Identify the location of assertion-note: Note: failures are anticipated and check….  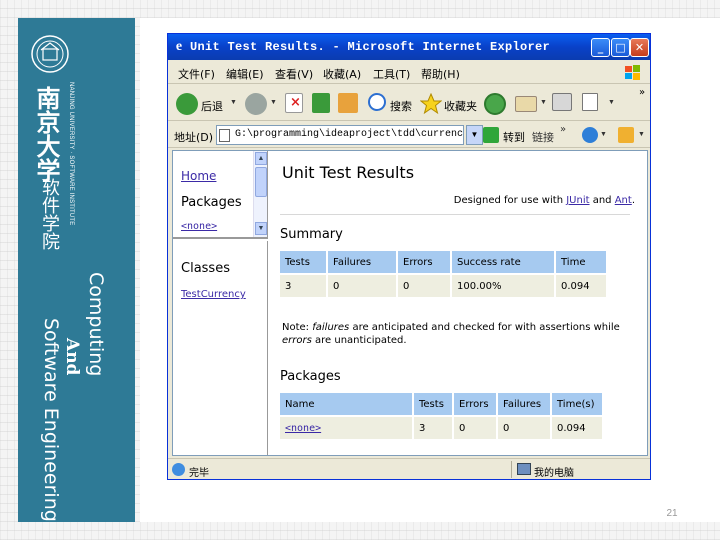
(457, 334).